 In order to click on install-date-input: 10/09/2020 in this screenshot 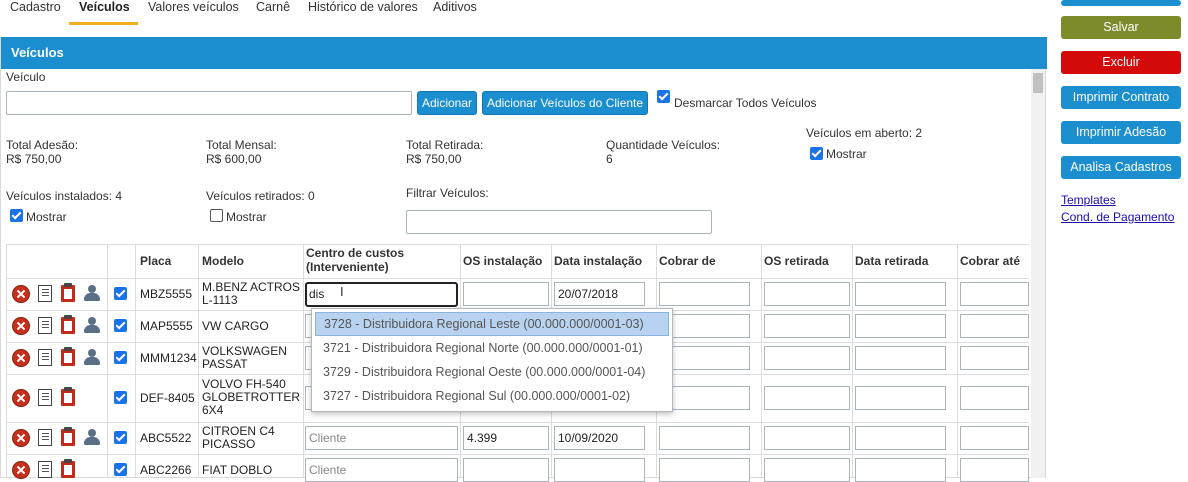, I will do `click(599, 438)`.